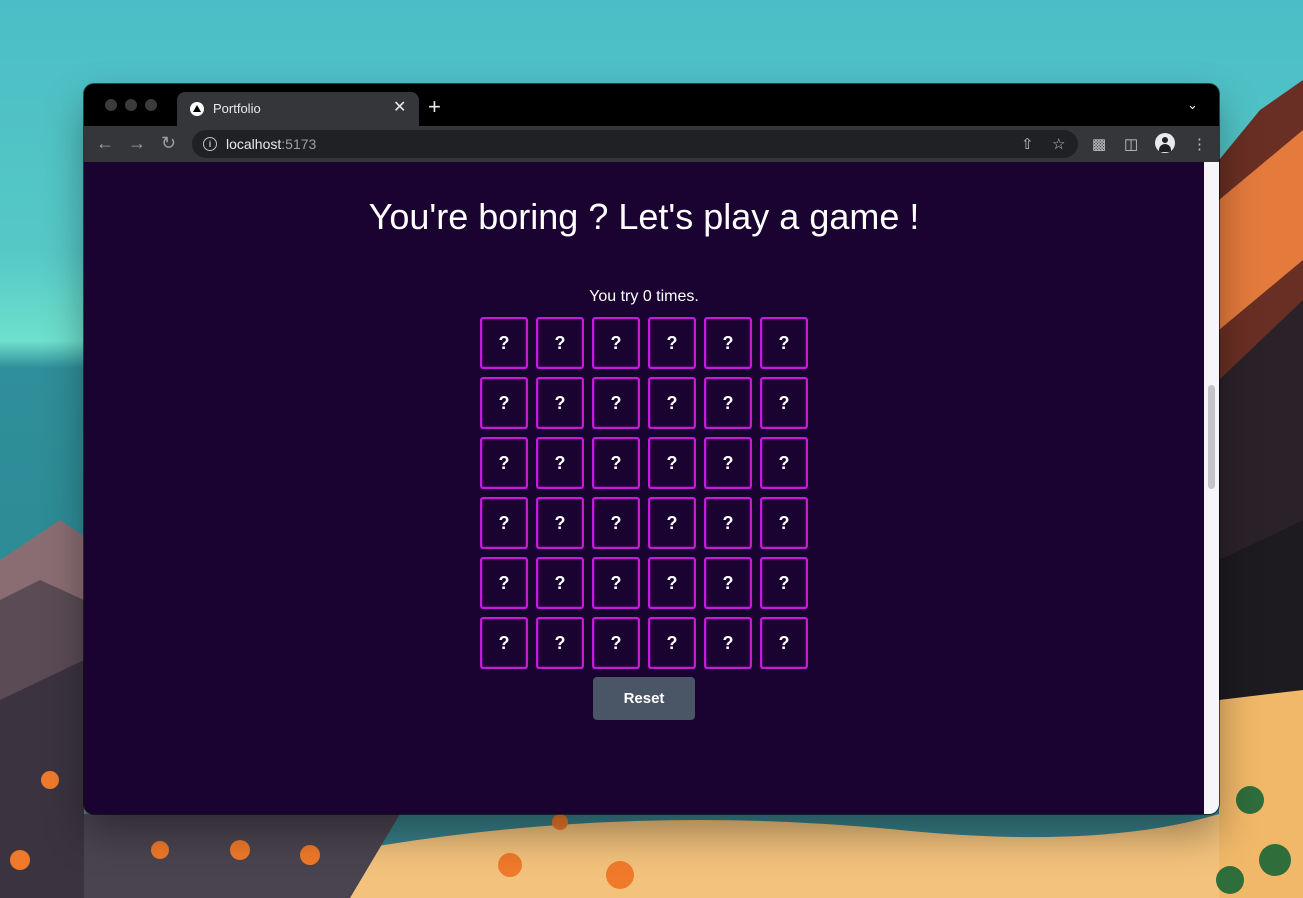  What do you see at coordinates (137, 143) in the screenshot?
I see `forward-arrow-icon: →` at bounding box center [137, 143].